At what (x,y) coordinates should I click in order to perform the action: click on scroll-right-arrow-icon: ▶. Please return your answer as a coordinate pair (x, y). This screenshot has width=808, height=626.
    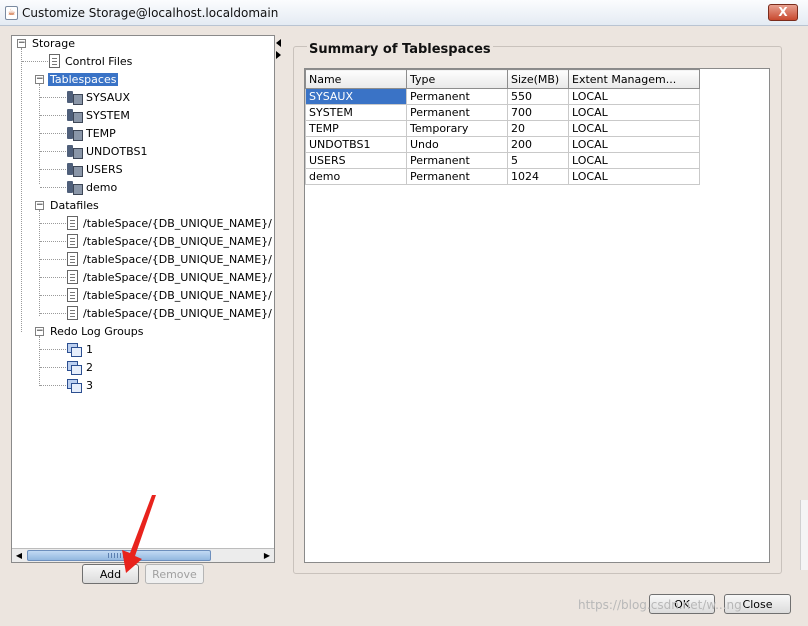
    Looking at the image, I should click on (267, 555).